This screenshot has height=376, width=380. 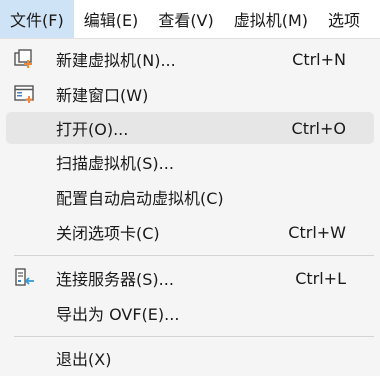 I want to click on menubar-view: 查看(V), so click(x=185, y=19).